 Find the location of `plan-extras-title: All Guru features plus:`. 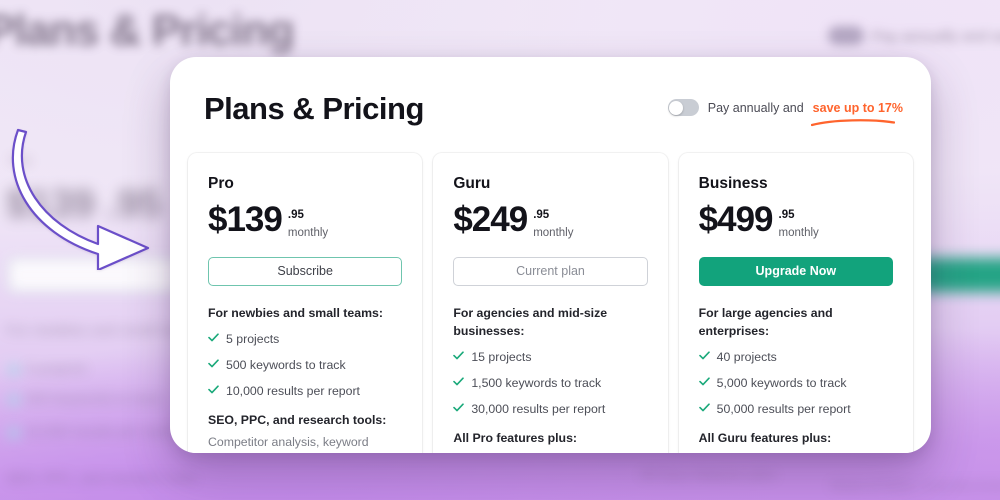

plan-extras-title: All Guru features plus: is located at coordinates (765, 437).